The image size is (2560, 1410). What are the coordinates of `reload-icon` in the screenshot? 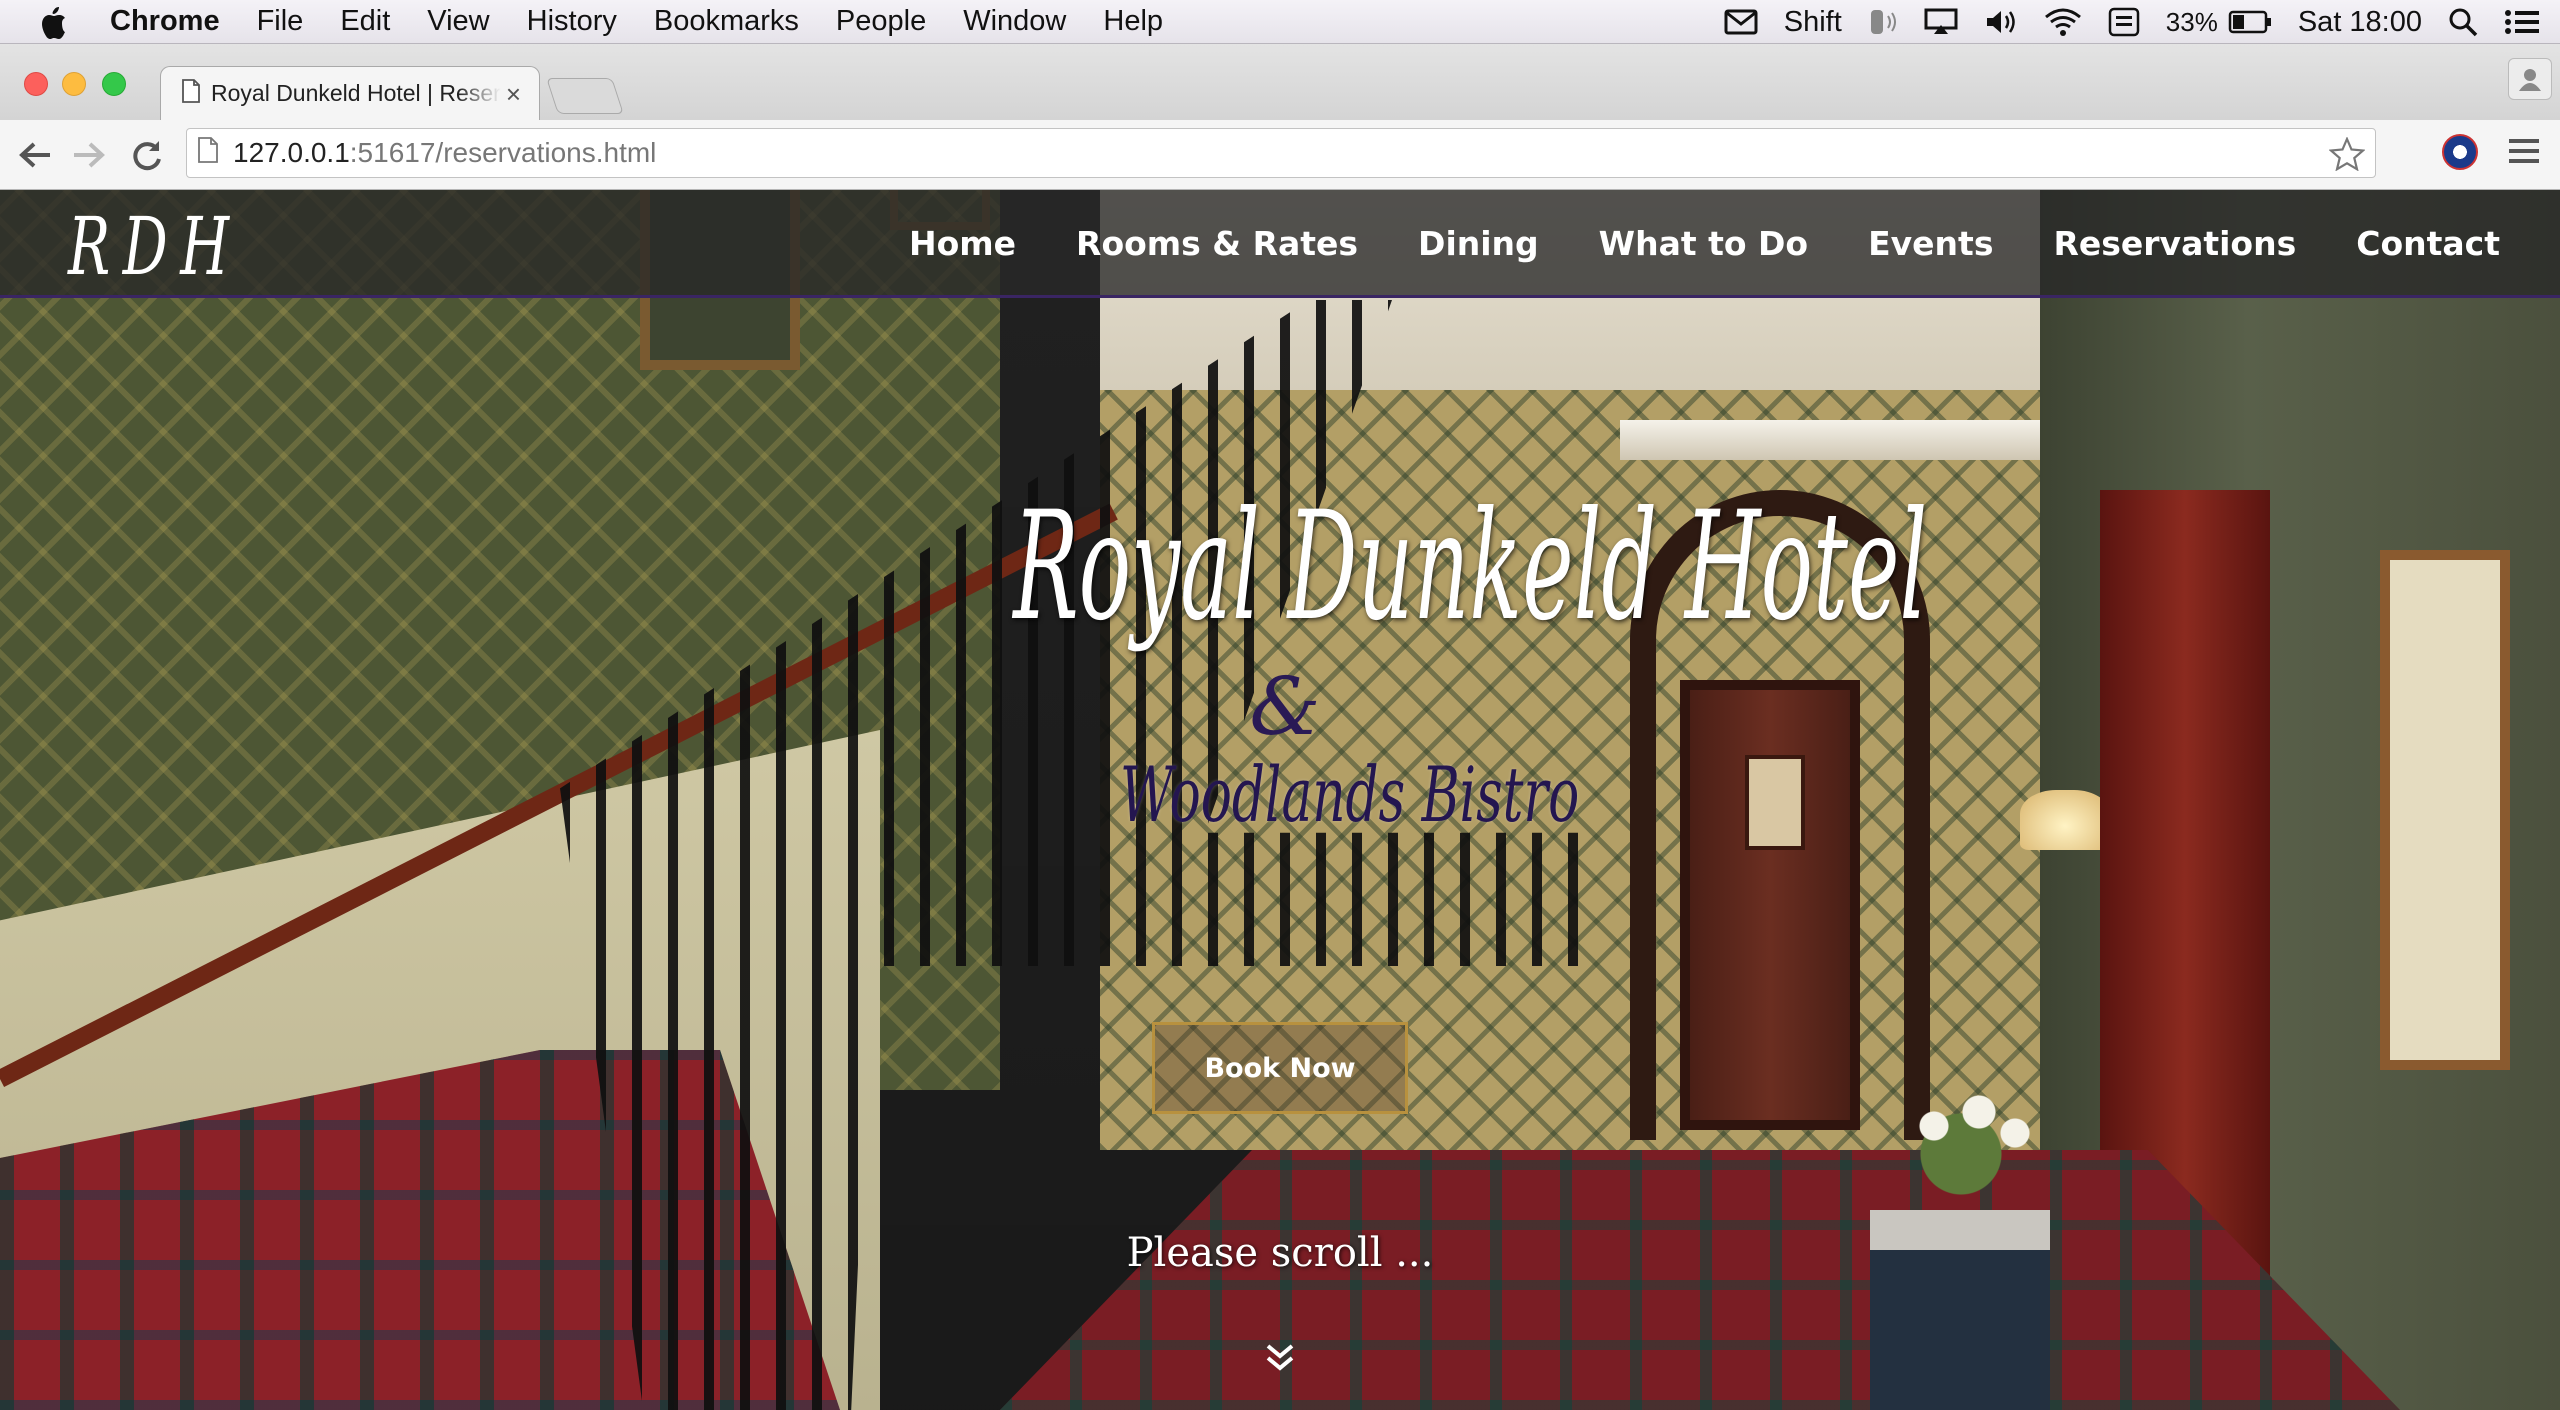 It's located at (147, 155).